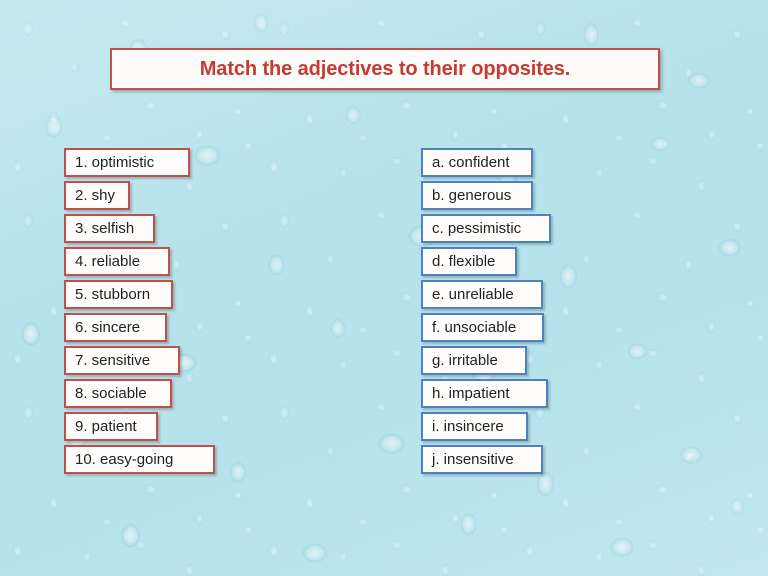 The image size is (768, 576). I want to click on adjective-item-3: 3. selfish, so click(109, 228).